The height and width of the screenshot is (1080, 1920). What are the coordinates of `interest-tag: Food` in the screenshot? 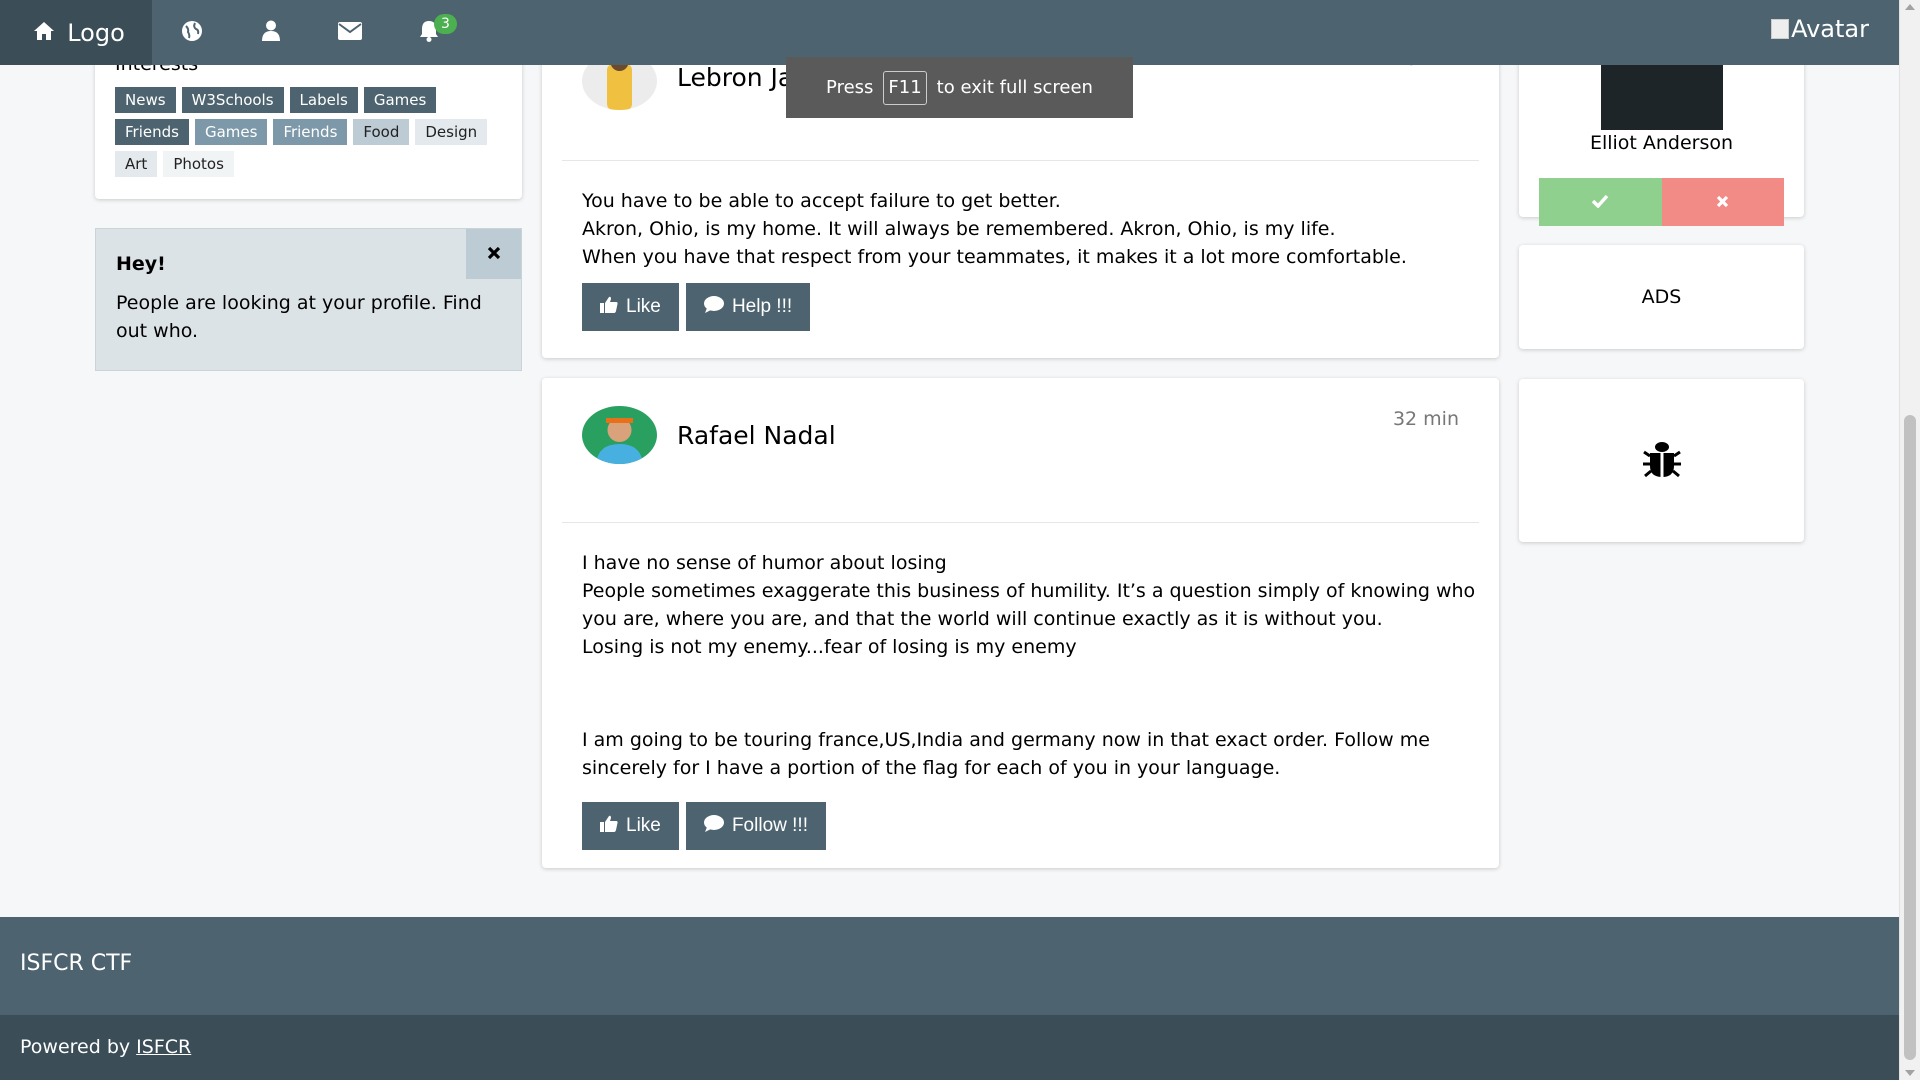 It's located at (381, 132).